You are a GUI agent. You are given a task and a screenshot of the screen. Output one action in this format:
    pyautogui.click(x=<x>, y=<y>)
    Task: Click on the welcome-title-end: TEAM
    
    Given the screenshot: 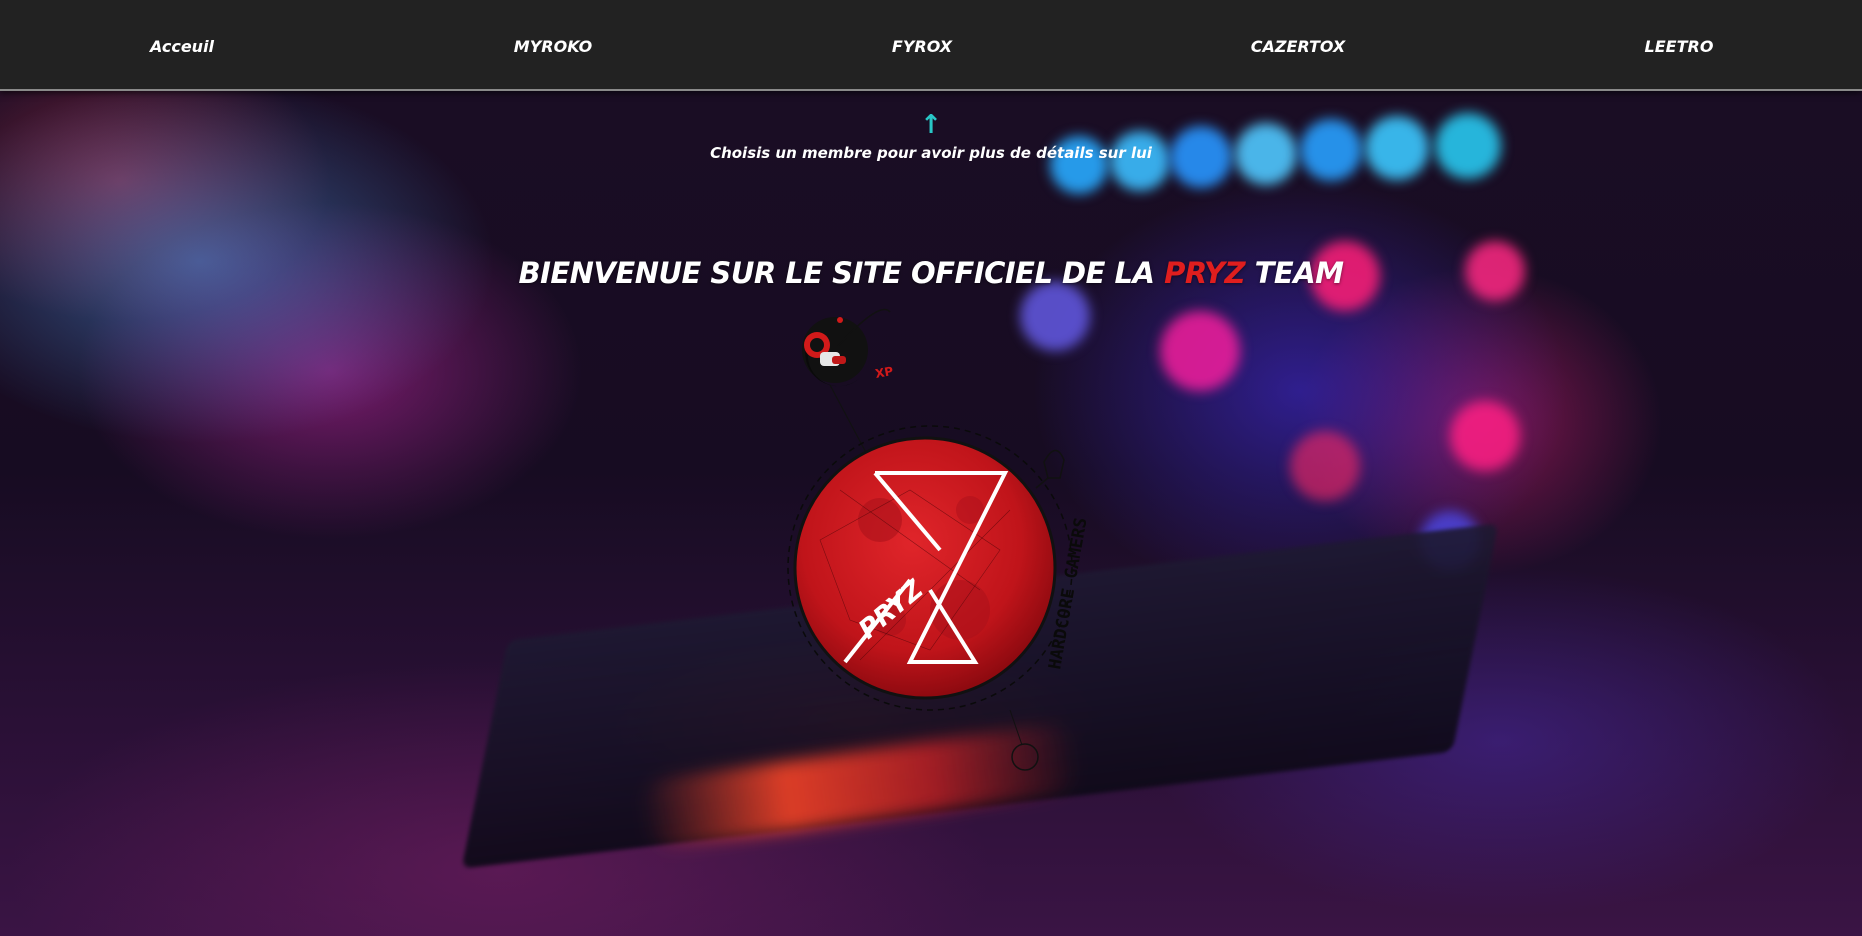 What is the action you would take?
    pyautogui.click(x=1294, y=273)
    